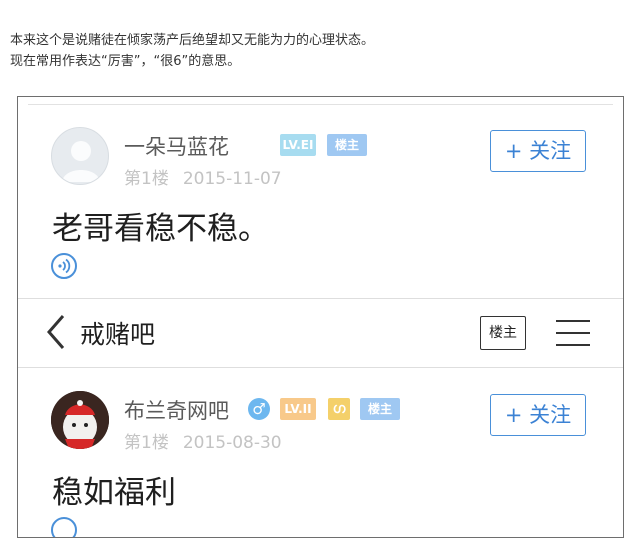 This screenshot has height=538, width=642. I want to click on post-content: 稳如福利, so click(114, 493).